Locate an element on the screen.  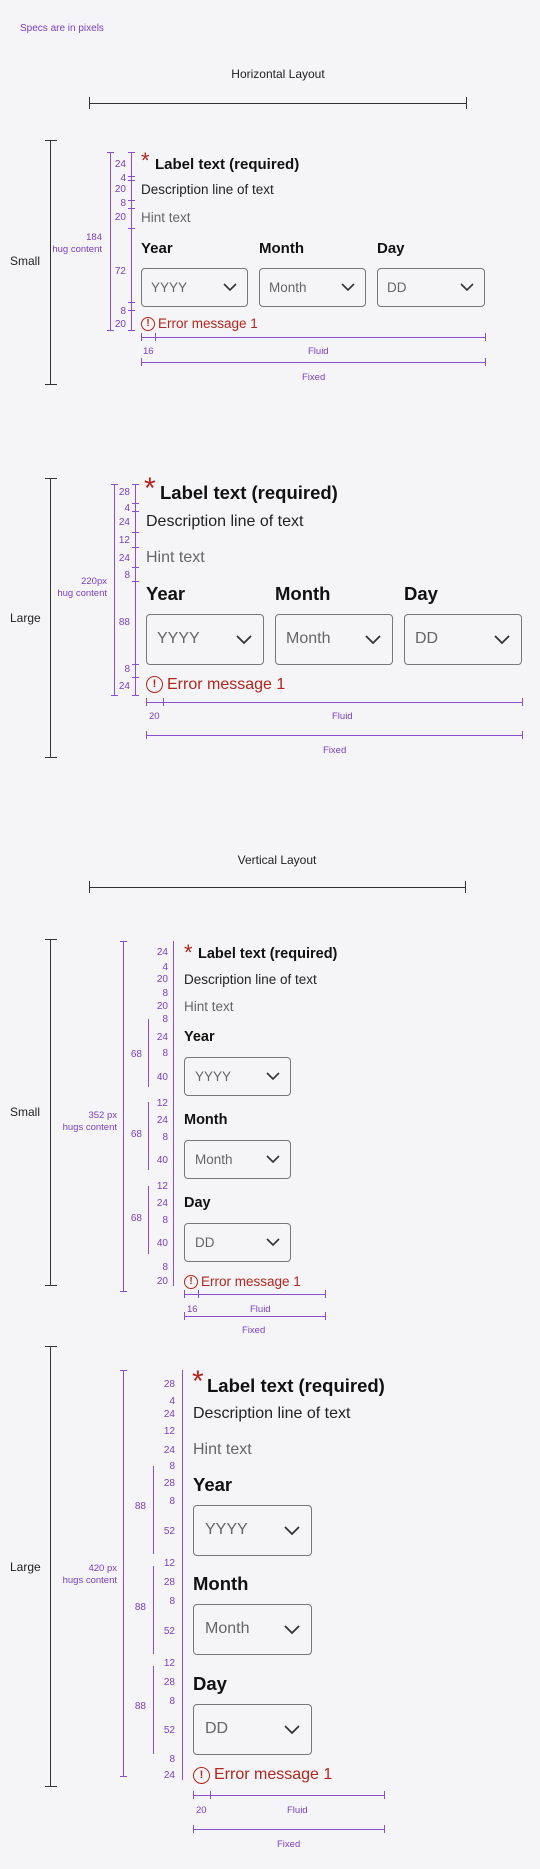
hug-content-label: 184 hug content is located at coordinates (77, 243).